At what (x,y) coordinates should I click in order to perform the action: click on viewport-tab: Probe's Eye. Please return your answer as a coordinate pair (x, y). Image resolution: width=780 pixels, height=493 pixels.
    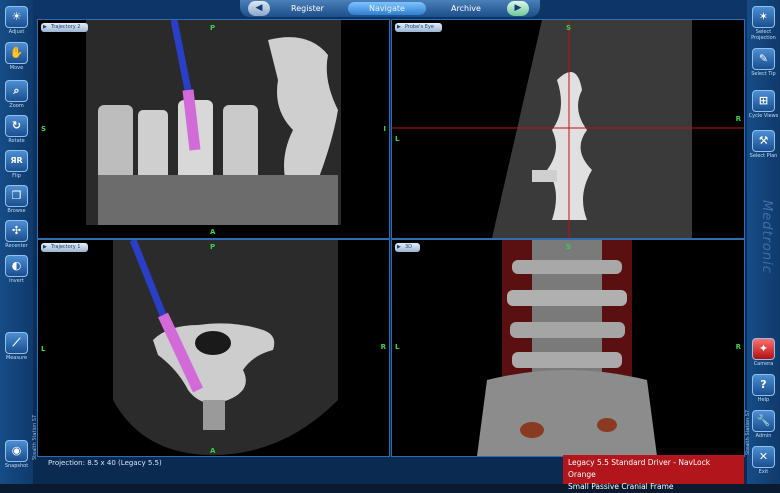
    Looking at the image, I should click on (418, 27).